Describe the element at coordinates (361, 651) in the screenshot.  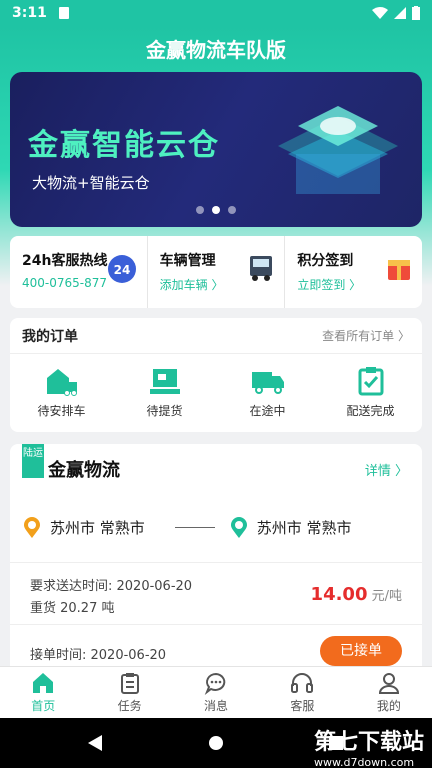
I see `accepted-status-button: 已接单` at that location.